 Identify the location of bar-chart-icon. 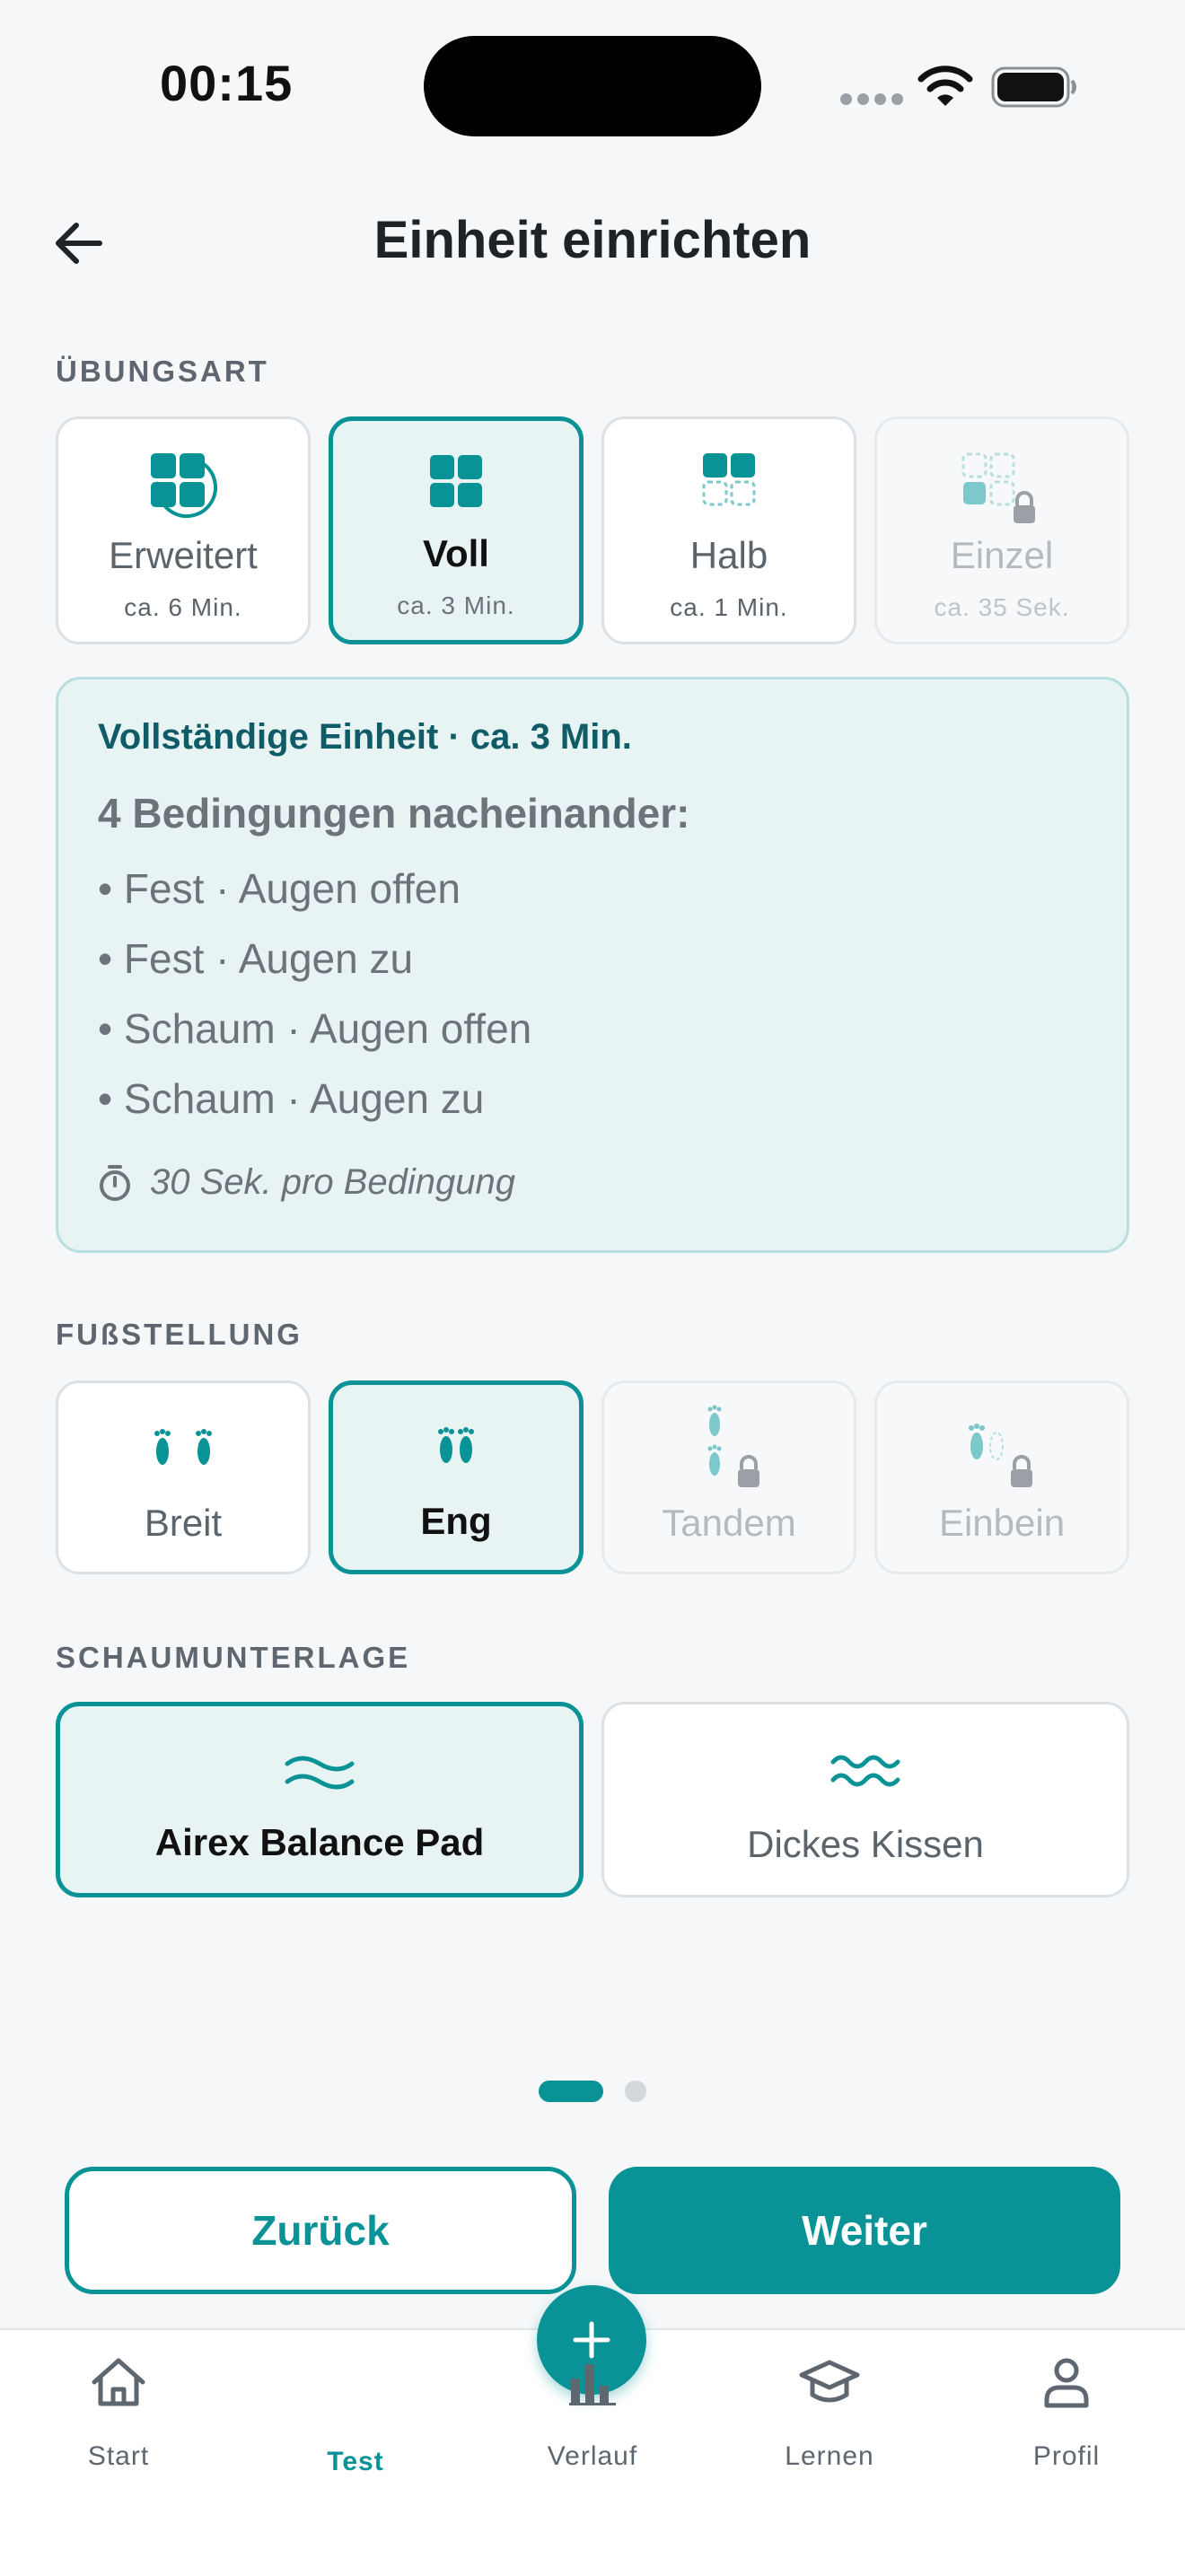
(592, 2382).